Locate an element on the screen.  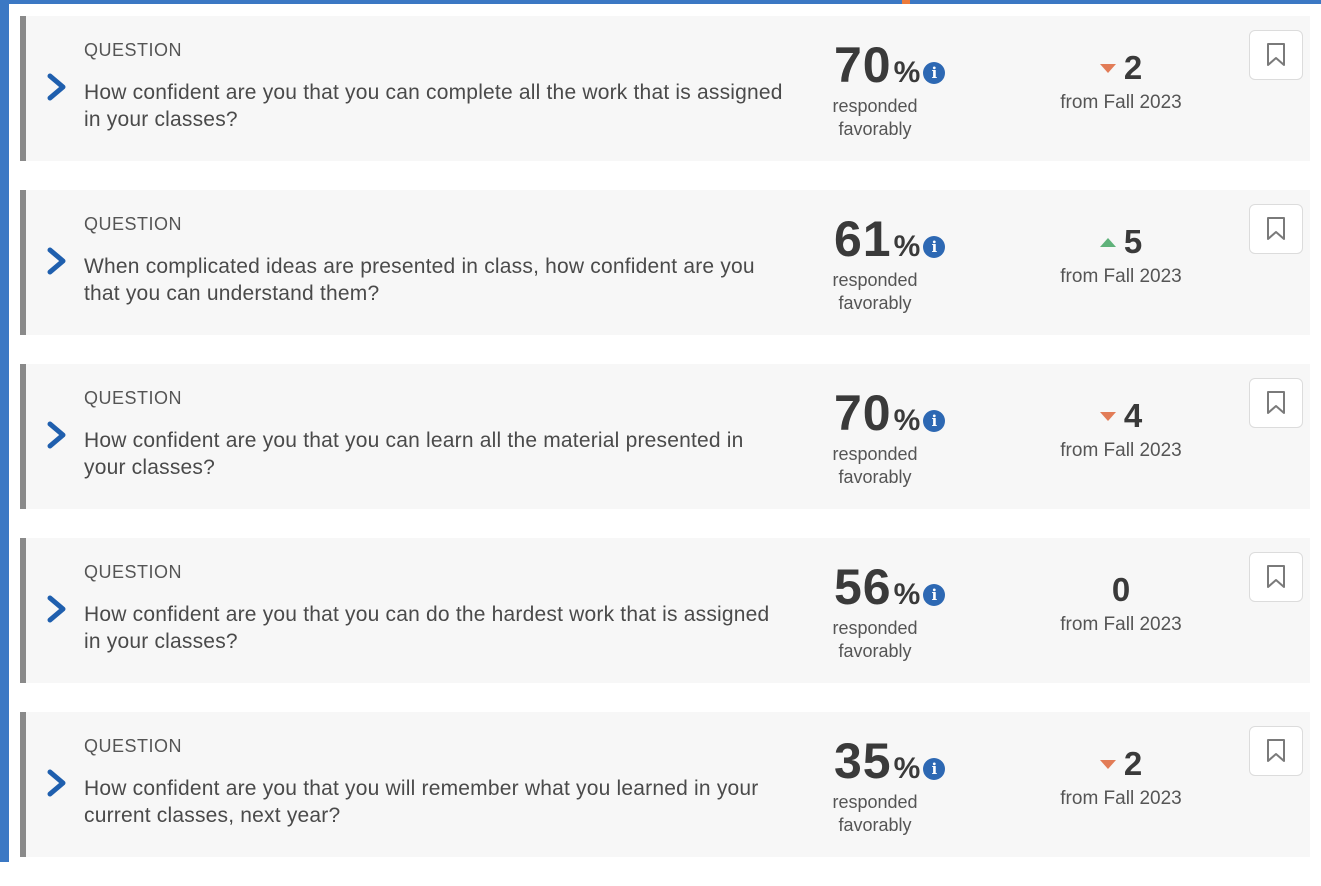
score-value: 56 is located at coordinates (863, 587).